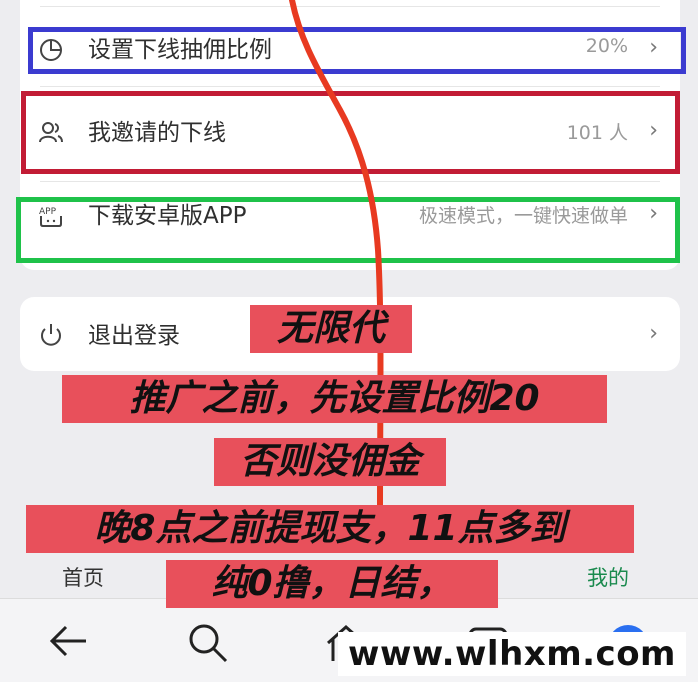 This screenshot has height=682, width=698. I want to click on banner-line-2: 推广之前，先设置比例20, so click(334, 399).